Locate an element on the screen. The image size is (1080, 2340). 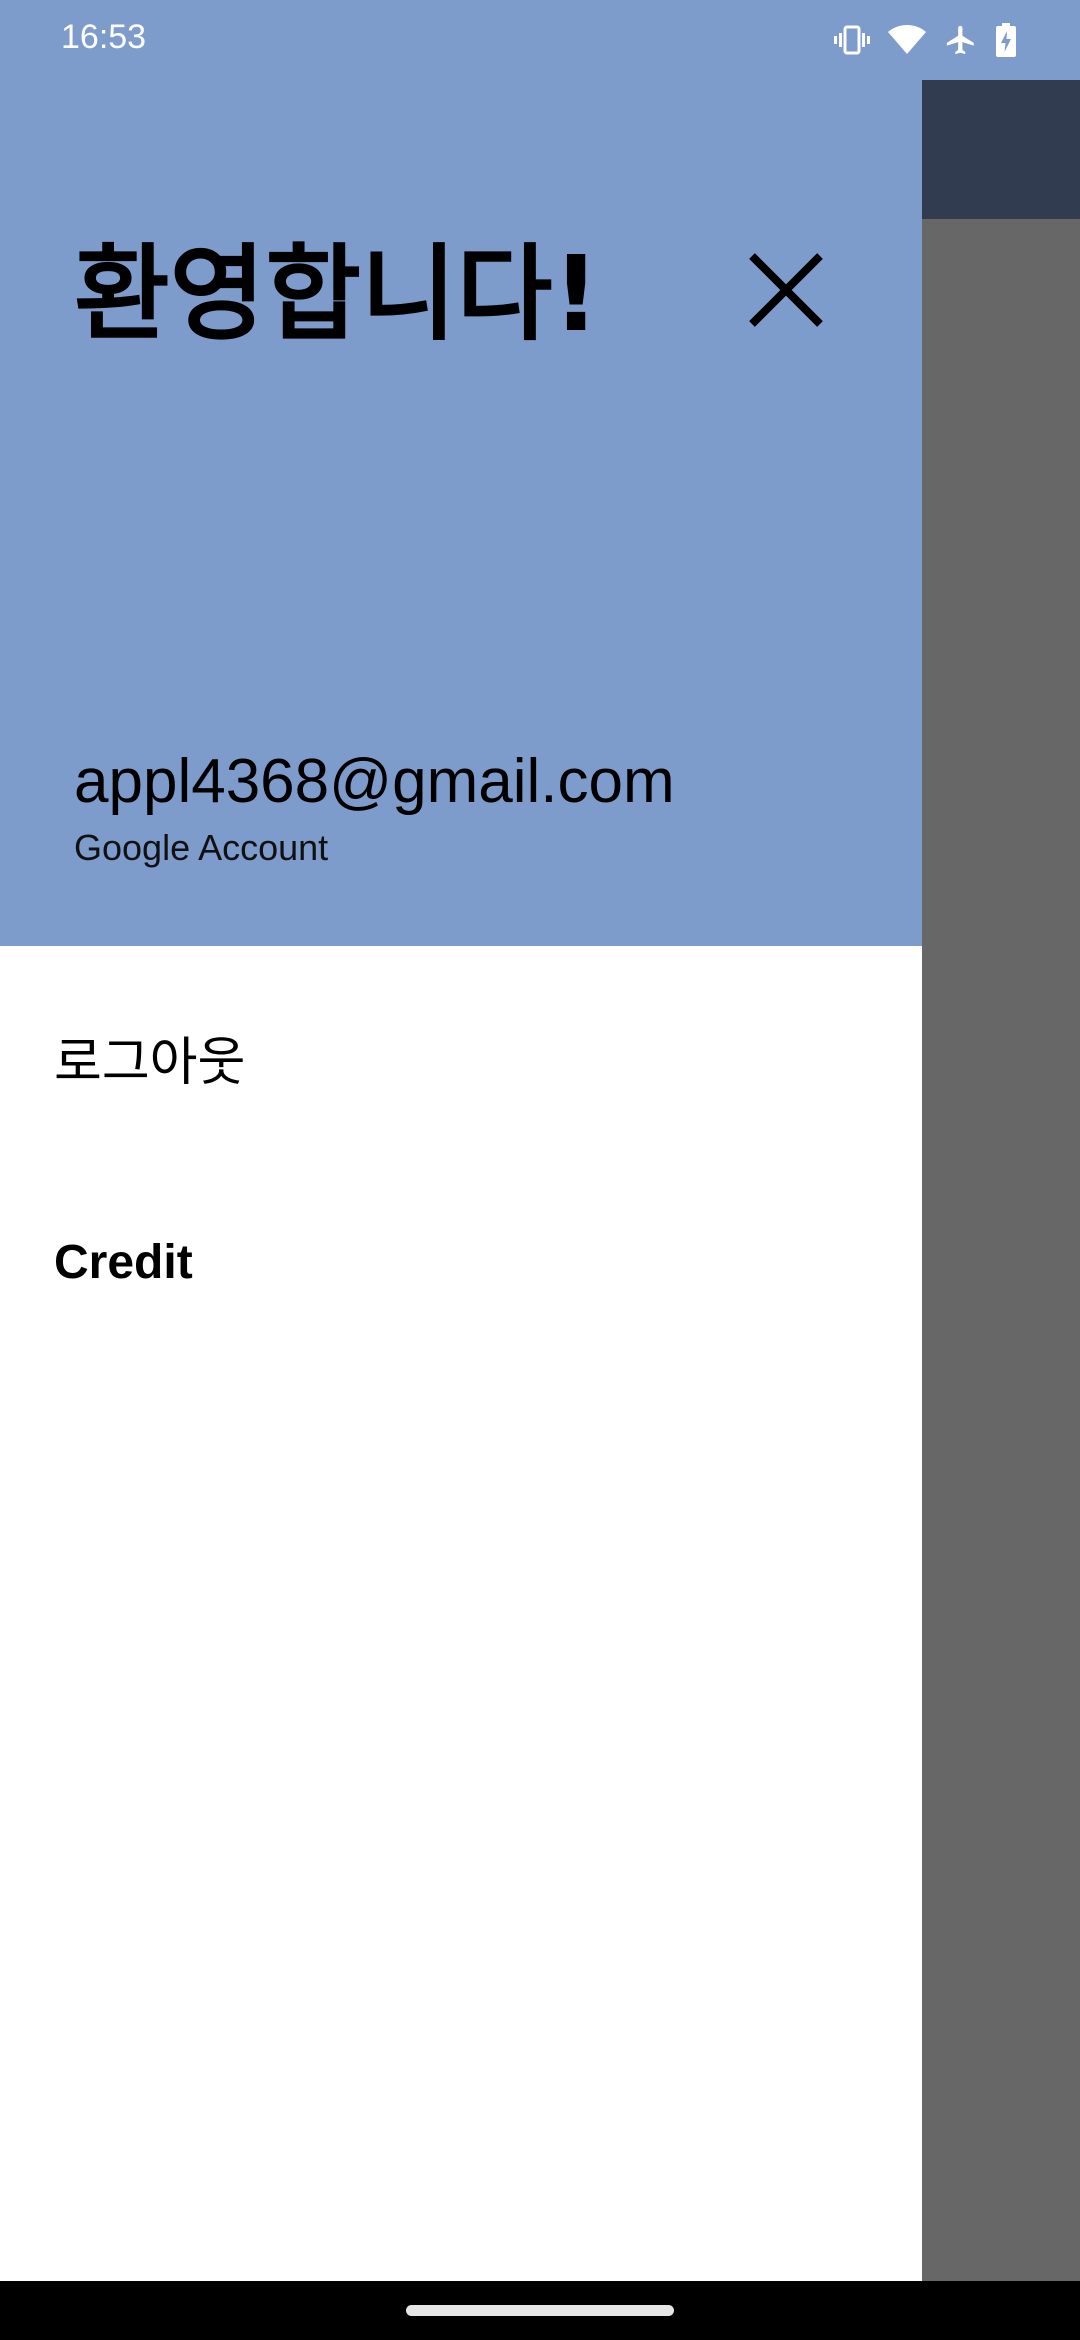
menu-item-label: 로그아웃 is located at coordinates (150, 1063).